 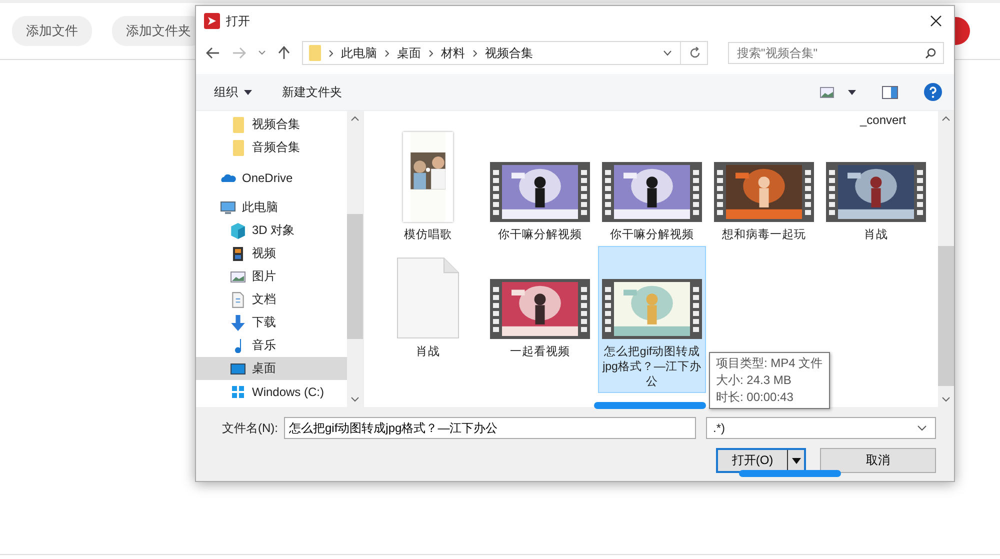 I want to click on windows-drive-icon, so click(x=238, y=392).